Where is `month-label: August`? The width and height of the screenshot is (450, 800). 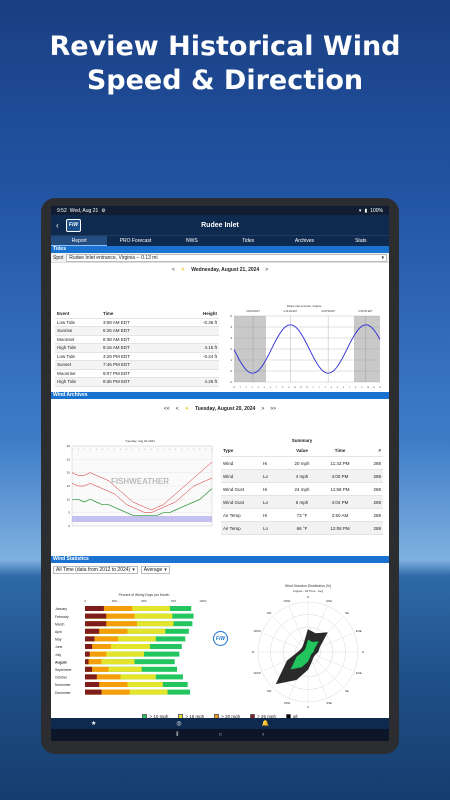 month-label: August is located at coordinates (61, 662).